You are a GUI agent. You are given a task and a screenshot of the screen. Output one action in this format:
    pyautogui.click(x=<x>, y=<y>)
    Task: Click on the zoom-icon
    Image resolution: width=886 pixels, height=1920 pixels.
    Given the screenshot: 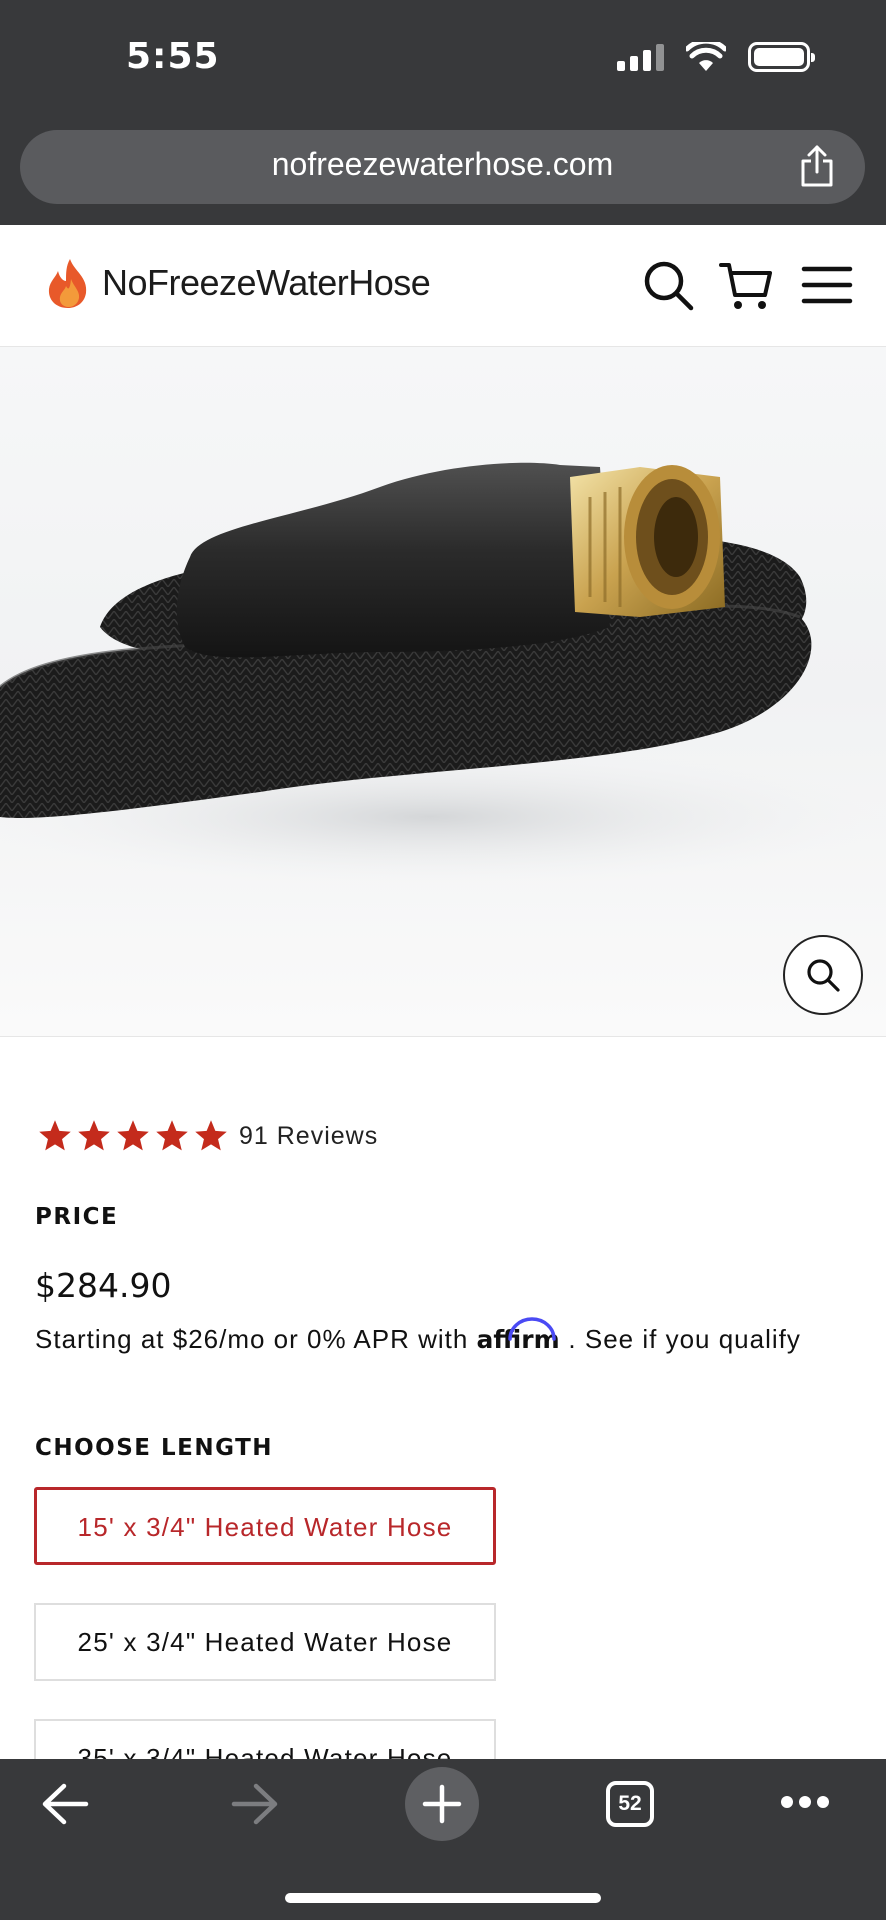 What is the action you would take?
    pyautogui.click(x=823, y=975)
    